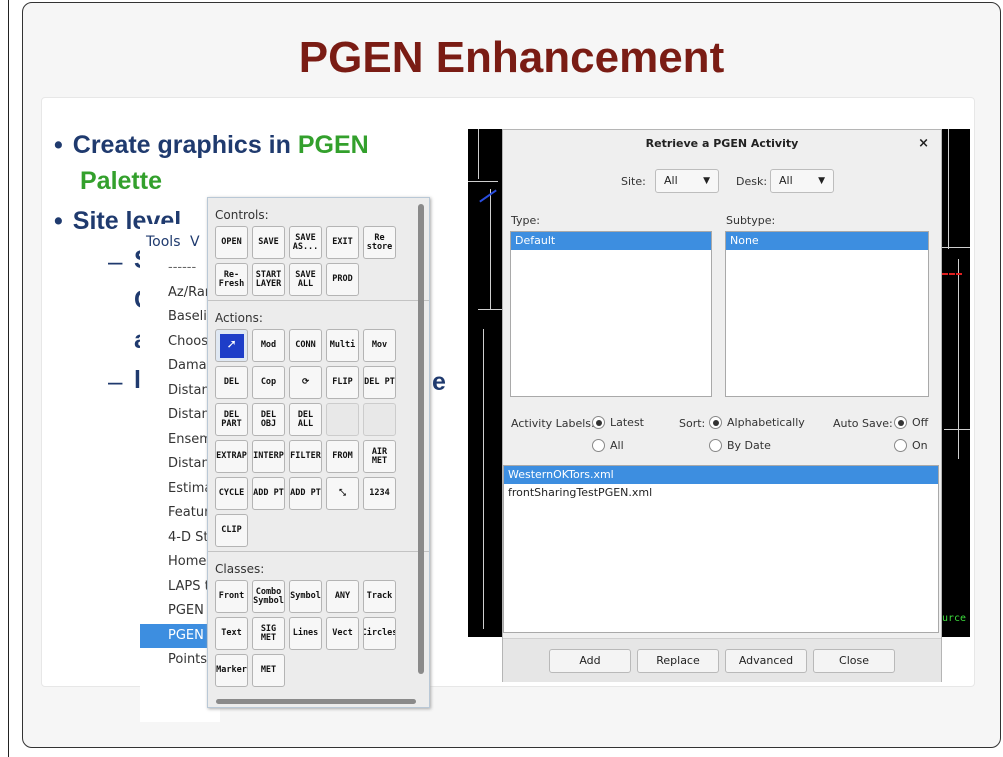 The height and width of the screenshot is (757, 1003). Describe the element at coordinates (268, 279) in the screenshot. I see `control-button-start-layer: START LAYER` at that location.